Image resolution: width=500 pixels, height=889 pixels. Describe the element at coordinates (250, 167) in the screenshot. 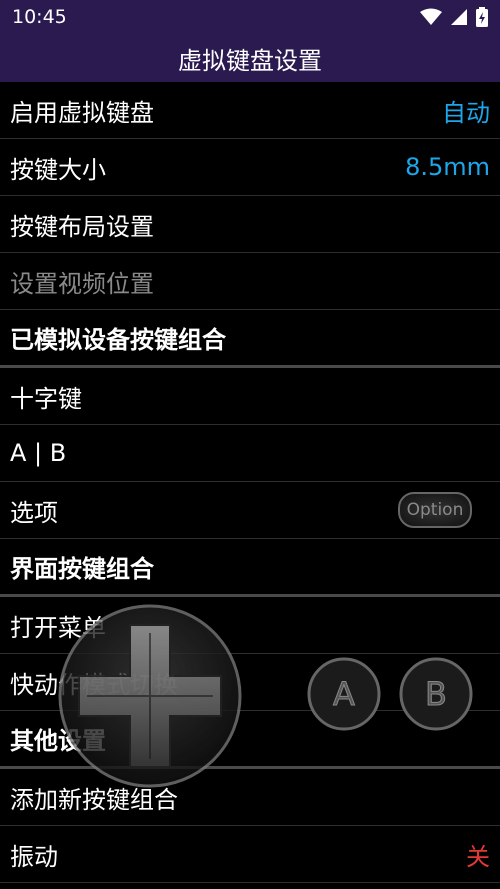

I see `setting-key-size: 按键大小 8.5mm` at that location.